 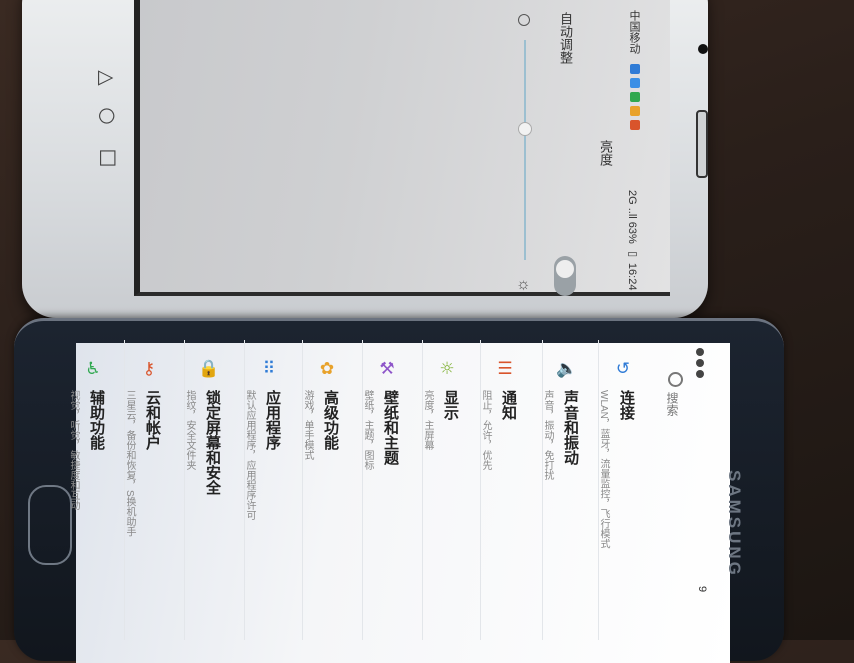 I want to click on status-app-icons, so click(x=636, y=99).